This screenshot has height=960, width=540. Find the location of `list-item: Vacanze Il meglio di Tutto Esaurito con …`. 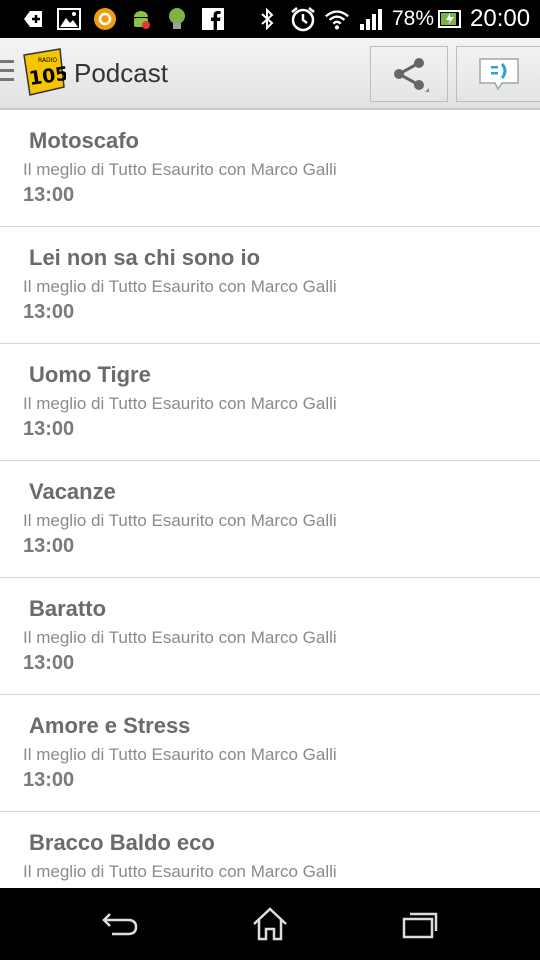

list-item: Vacanze Il meglio di Tutto Esaurito con … is located at coordinates (270, 519).